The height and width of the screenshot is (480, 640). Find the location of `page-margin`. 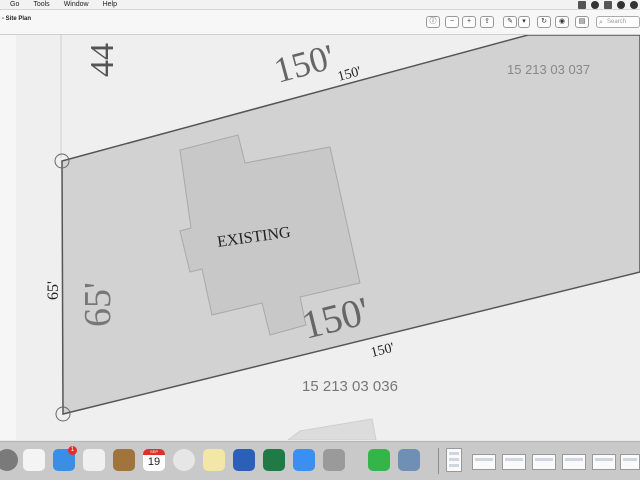

page-margin is located at coordinates (8, 237).